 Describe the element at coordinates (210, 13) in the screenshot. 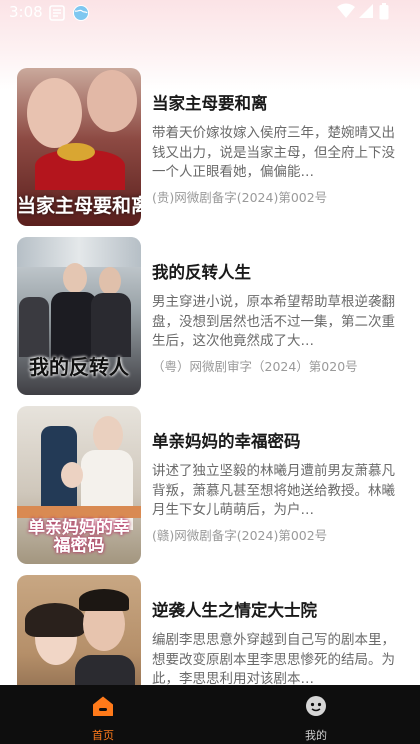

I see `status-bar: 3:08` at that location.